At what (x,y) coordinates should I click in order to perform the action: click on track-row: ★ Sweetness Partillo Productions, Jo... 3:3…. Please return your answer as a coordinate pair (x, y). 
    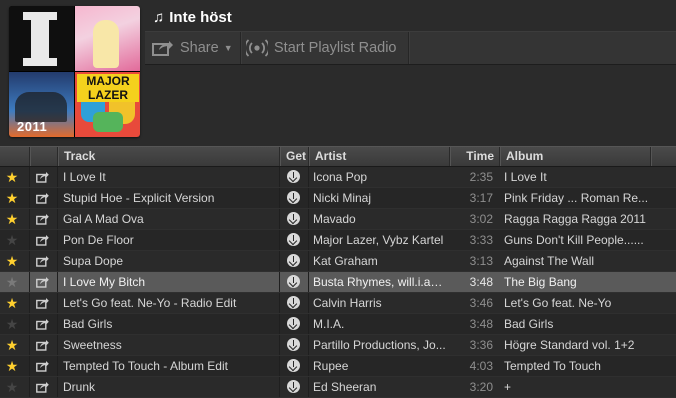
    Looking at the image, I should click on (338, 345).